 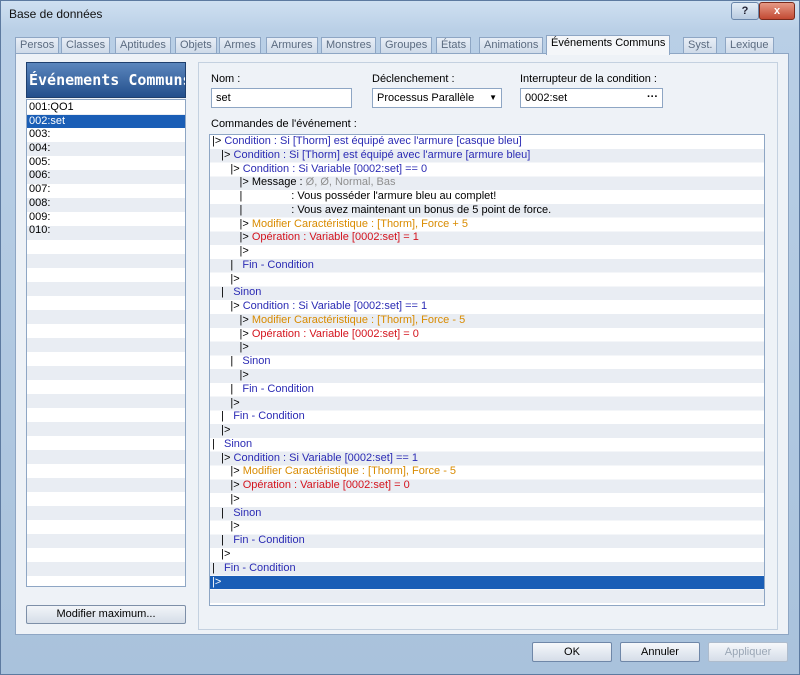 I want to click on event-list: 001:QO1 002:set 003: 004: 005: 006: 007: 008, so click(x=106, y=343).